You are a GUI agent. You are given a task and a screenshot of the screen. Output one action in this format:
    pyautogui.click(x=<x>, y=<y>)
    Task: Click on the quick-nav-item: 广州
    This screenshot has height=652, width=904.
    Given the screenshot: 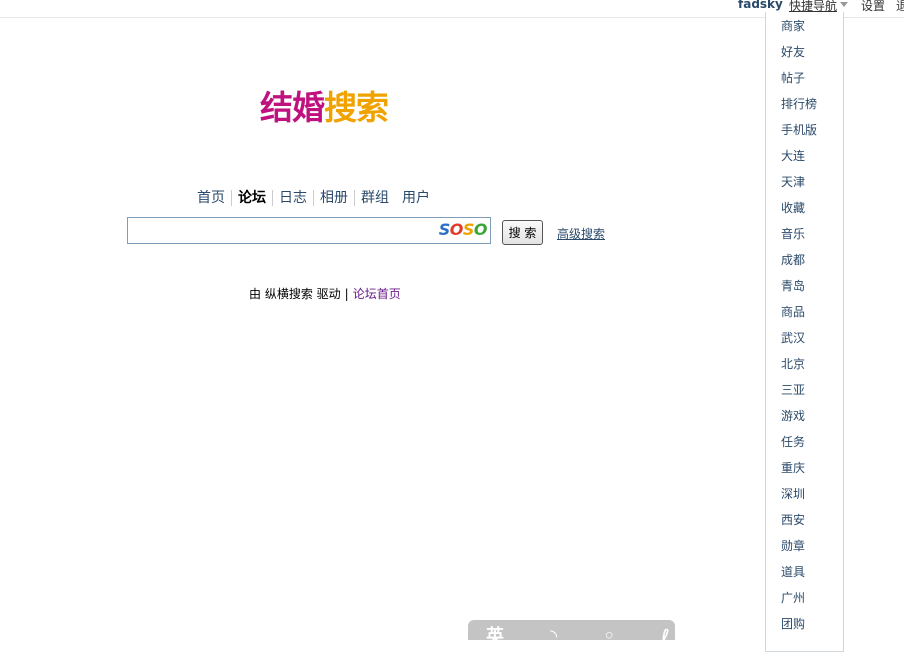 What is the action you would take?
    pyautogui.click(x=793, y=598)
    